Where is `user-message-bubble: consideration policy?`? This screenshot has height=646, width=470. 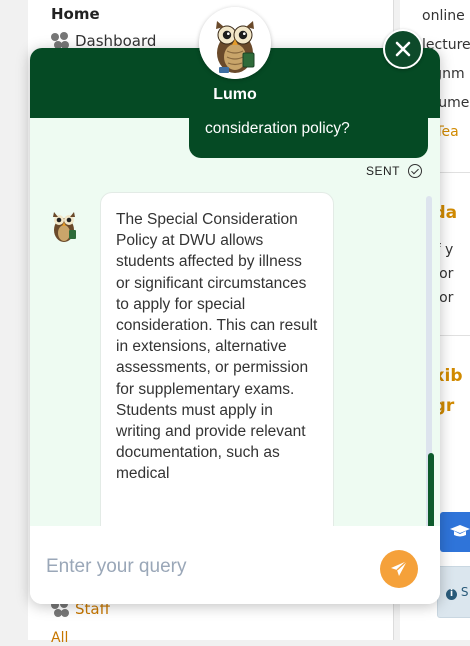
user-message-bubble: consideration policy? is located at coordinates (308, 138).